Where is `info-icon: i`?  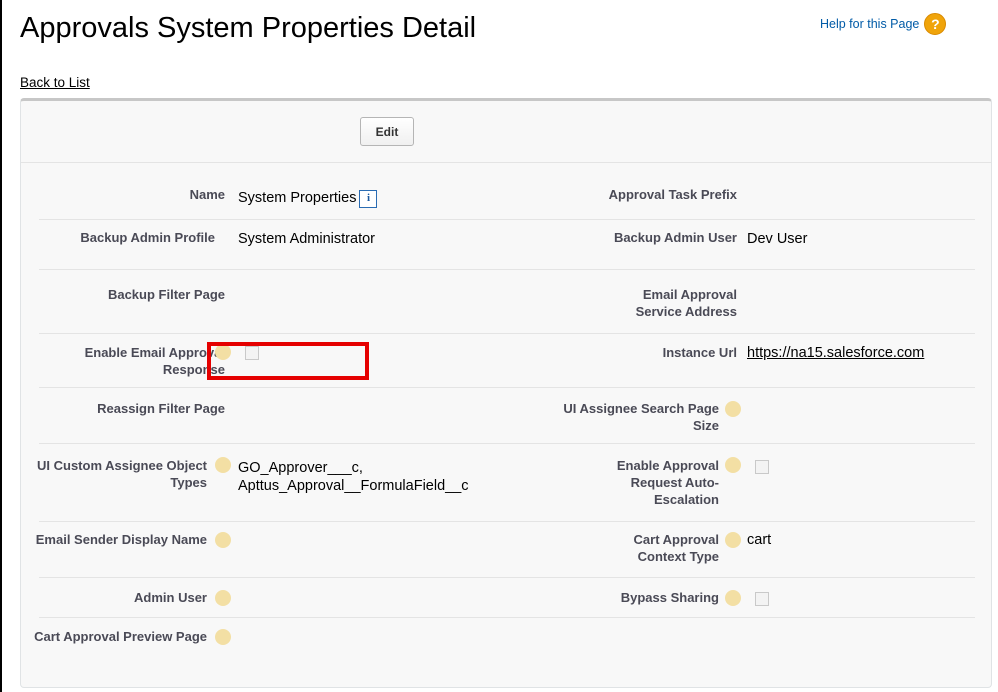
info-icon: i is located at coordinates (368, 199).